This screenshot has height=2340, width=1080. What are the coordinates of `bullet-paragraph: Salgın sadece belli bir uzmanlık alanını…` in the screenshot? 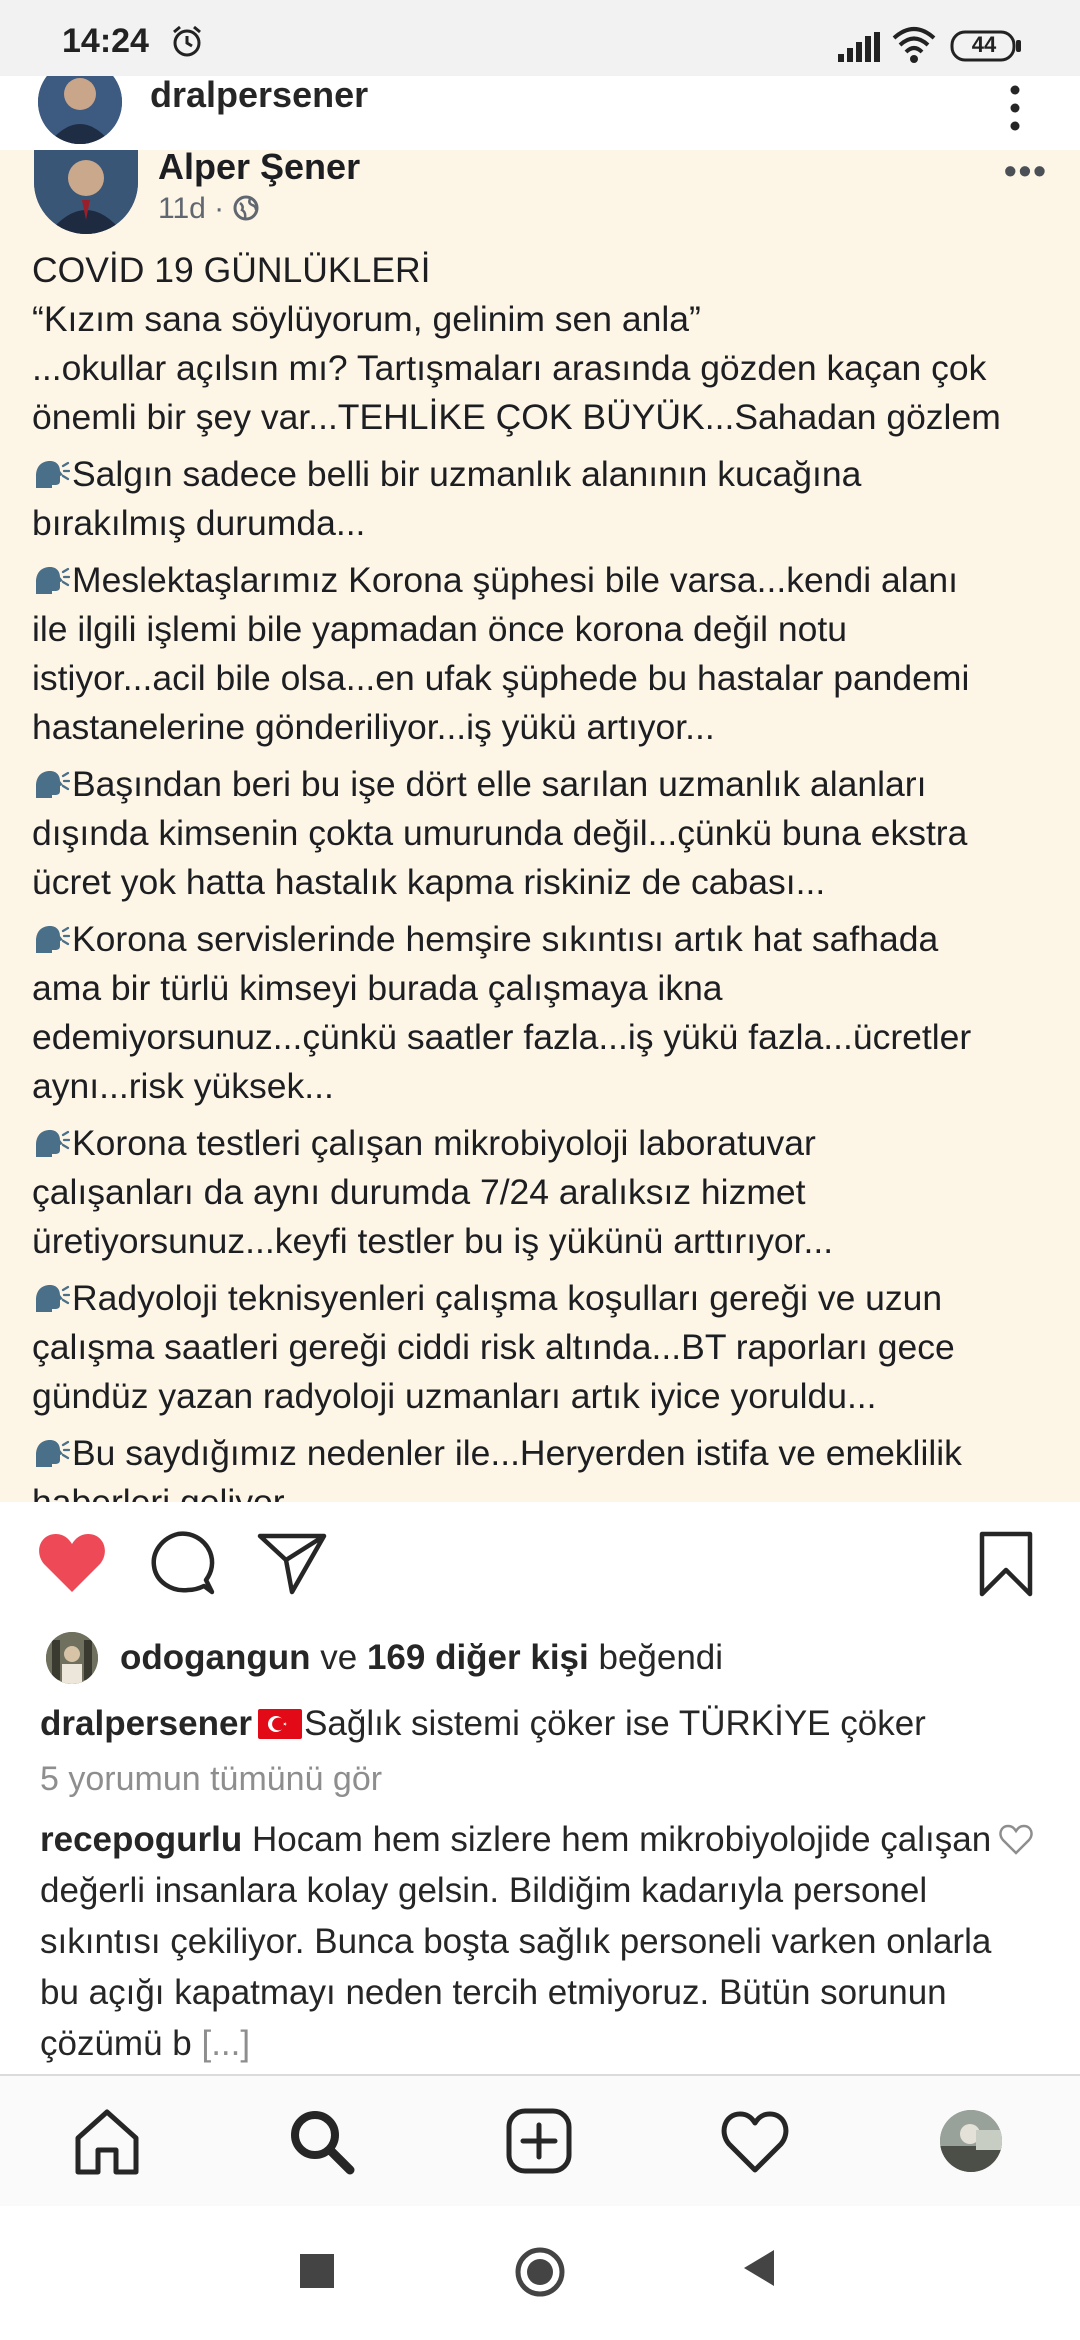 It's located at (547, 499).